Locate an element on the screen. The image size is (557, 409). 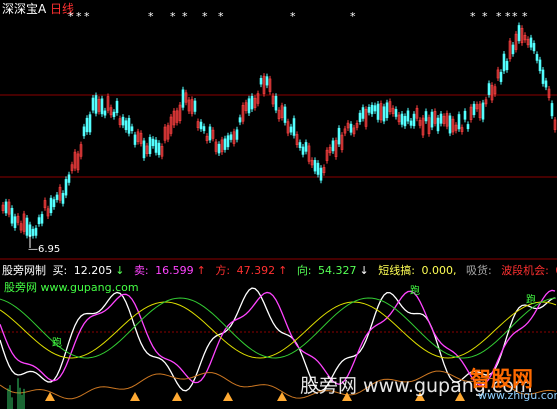
watermark-top-left: 股旁网 www.gupang.com is located at coordinates (71, 287).